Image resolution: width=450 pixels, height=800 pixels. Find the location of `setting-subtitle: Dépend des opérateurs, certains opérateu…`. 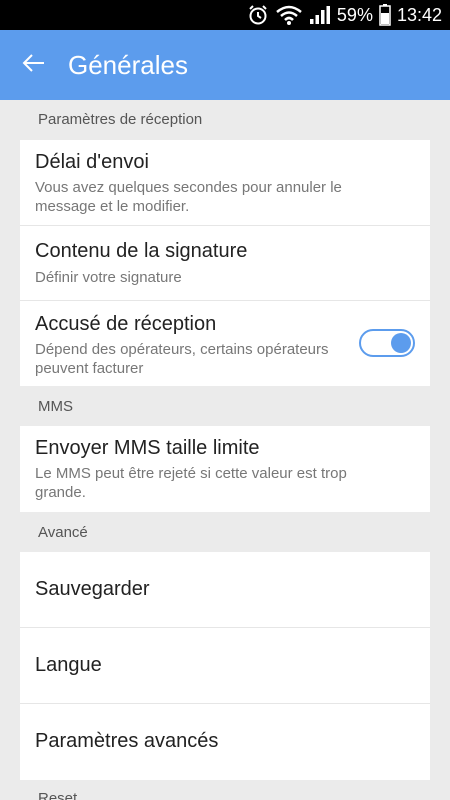

setting-subtitle: Dépend des opérateurs, certains opérateu… is located at coordinates (182, 359).